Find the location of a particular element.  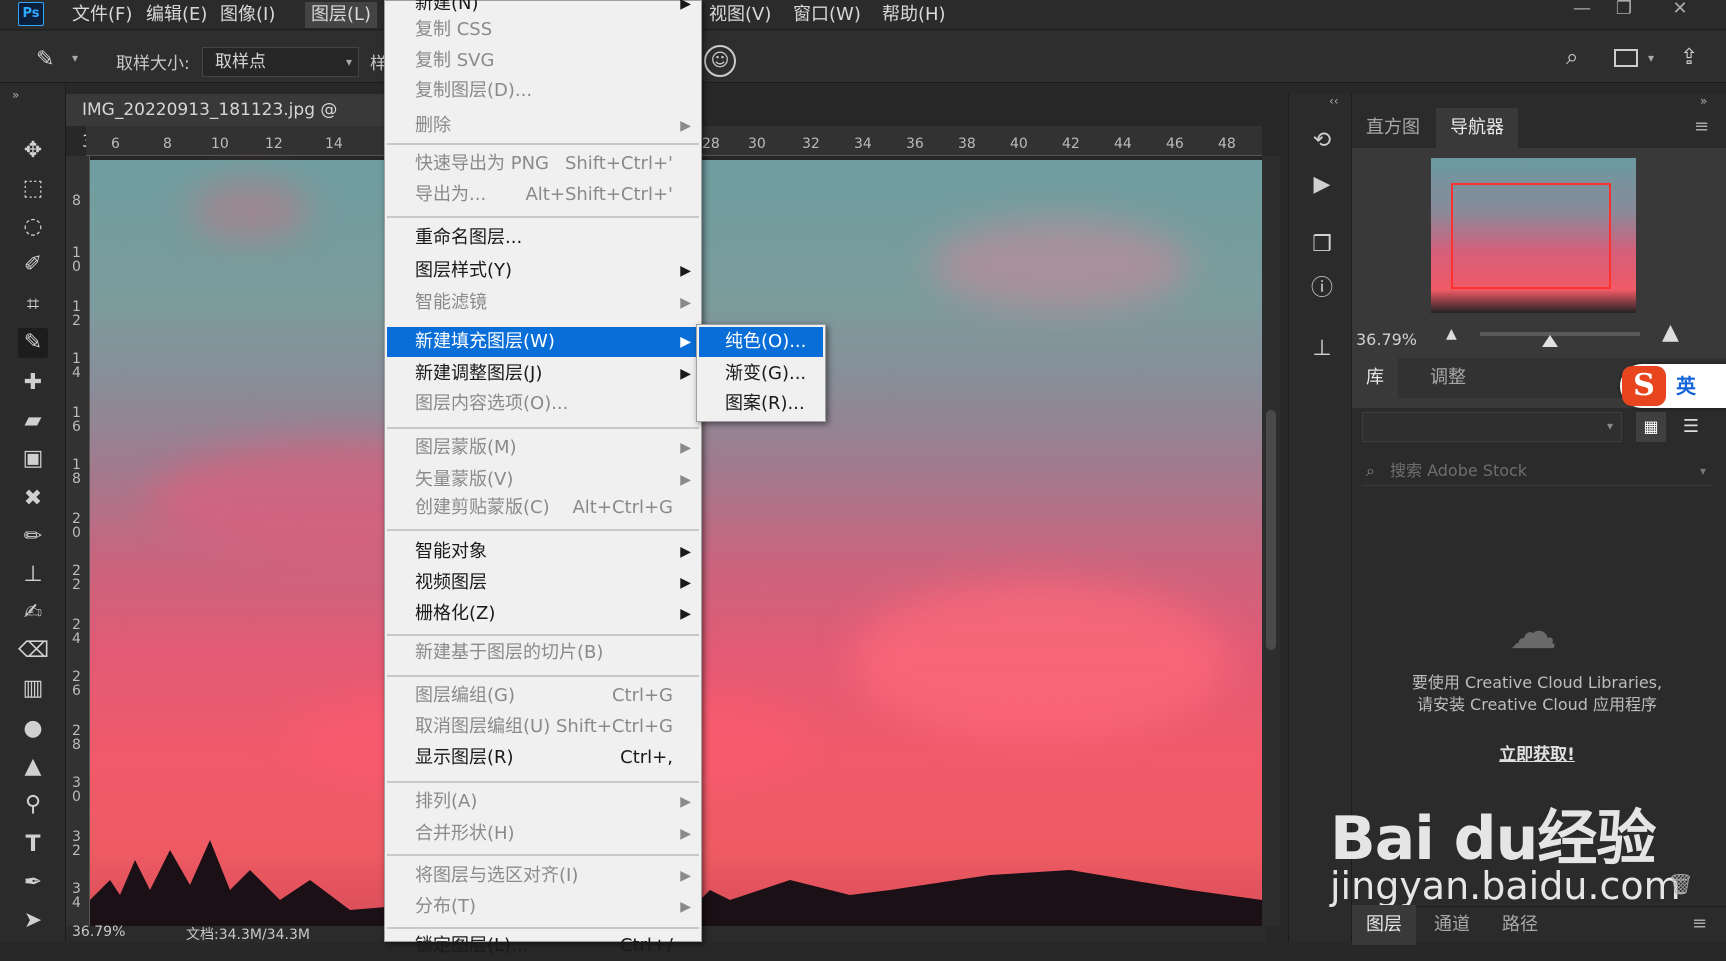

blur-tool-icon: ● is located at coordinates (33, 729).